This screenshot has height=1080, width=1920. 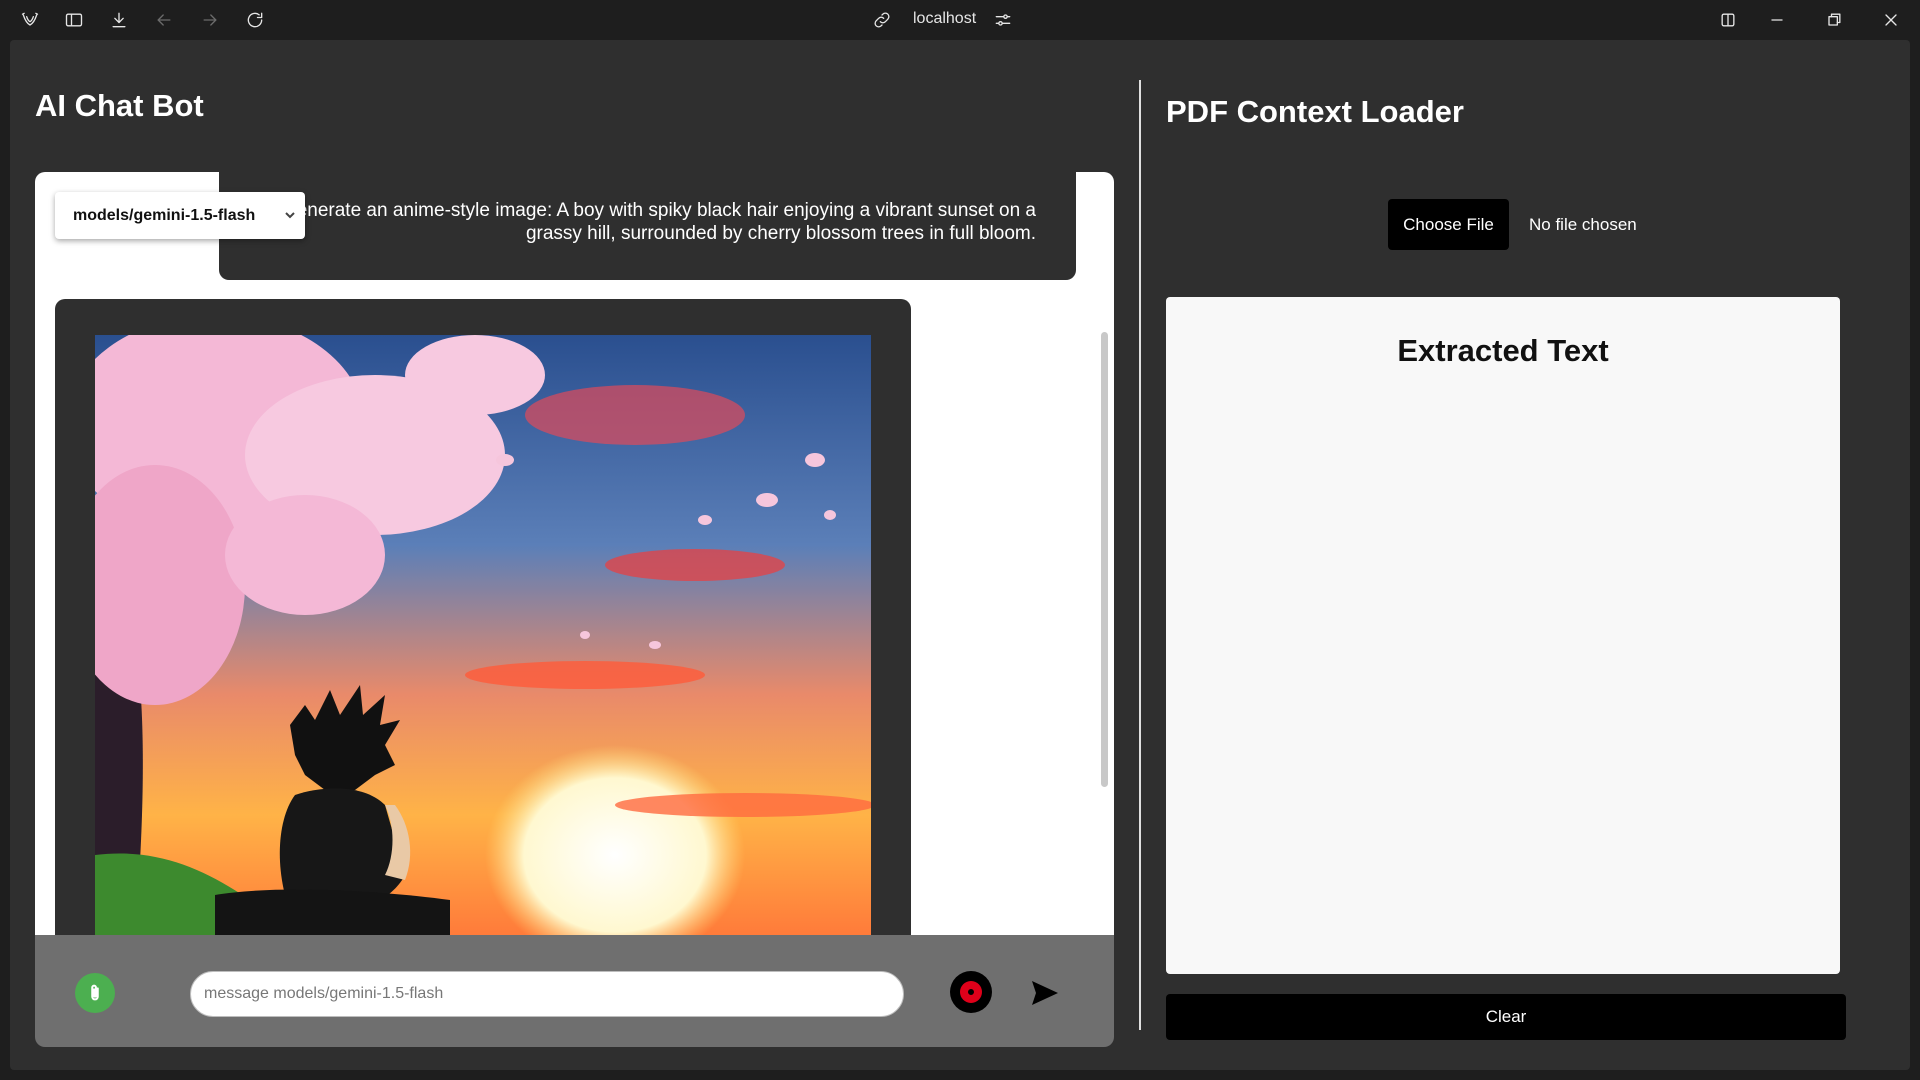 What do you see at coordinates (944, 19) in the screenshot?
I see `address-bar: localhost` at bounding box center [944, 19].